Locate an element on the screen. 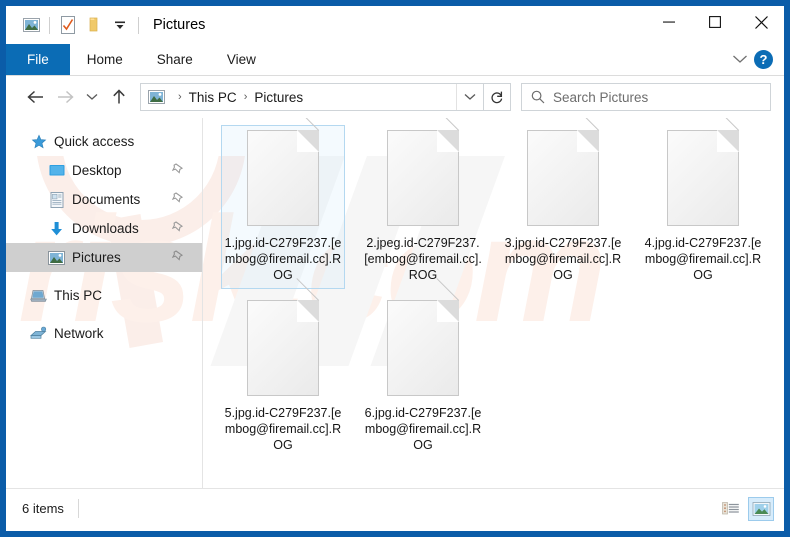  breadcrumb-item-this-pc: This PC is located at coordinates (213, 97).